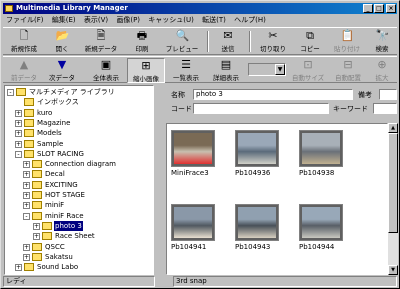 This screenshot has height=289, width=400. What do you see at coordinates (368, 8) in the screenshot?
I see `minimize-button: _` at bounding box center [368, 8].